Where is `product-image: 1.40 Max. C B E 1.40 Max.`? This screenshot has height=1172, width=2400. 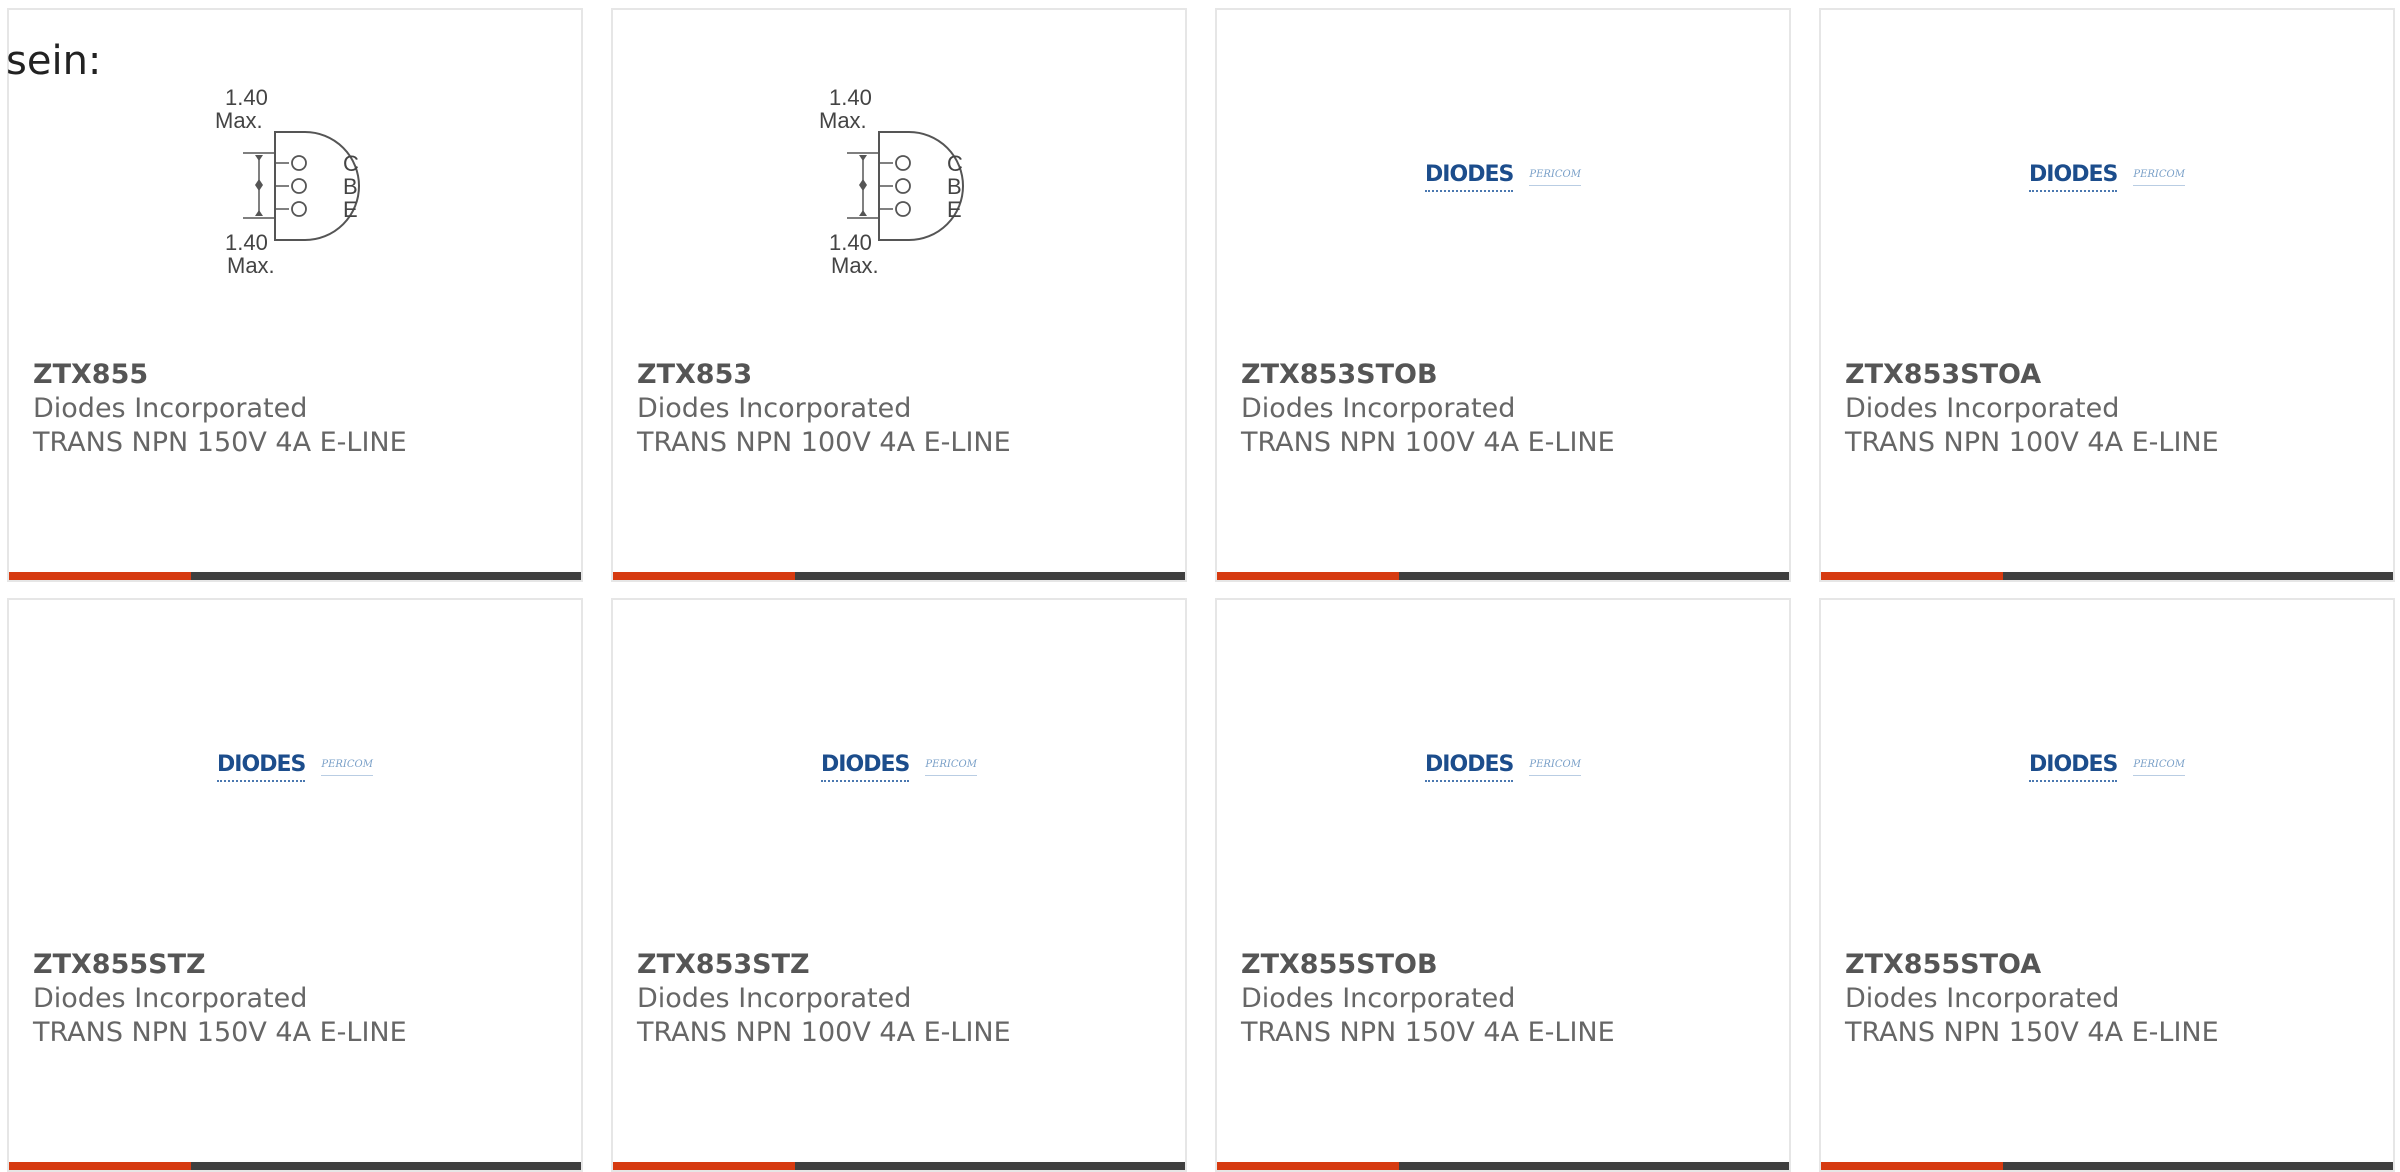 product-image: 1.40 Max. C B E 1.40 Max. is located at coordinates (899, 175).